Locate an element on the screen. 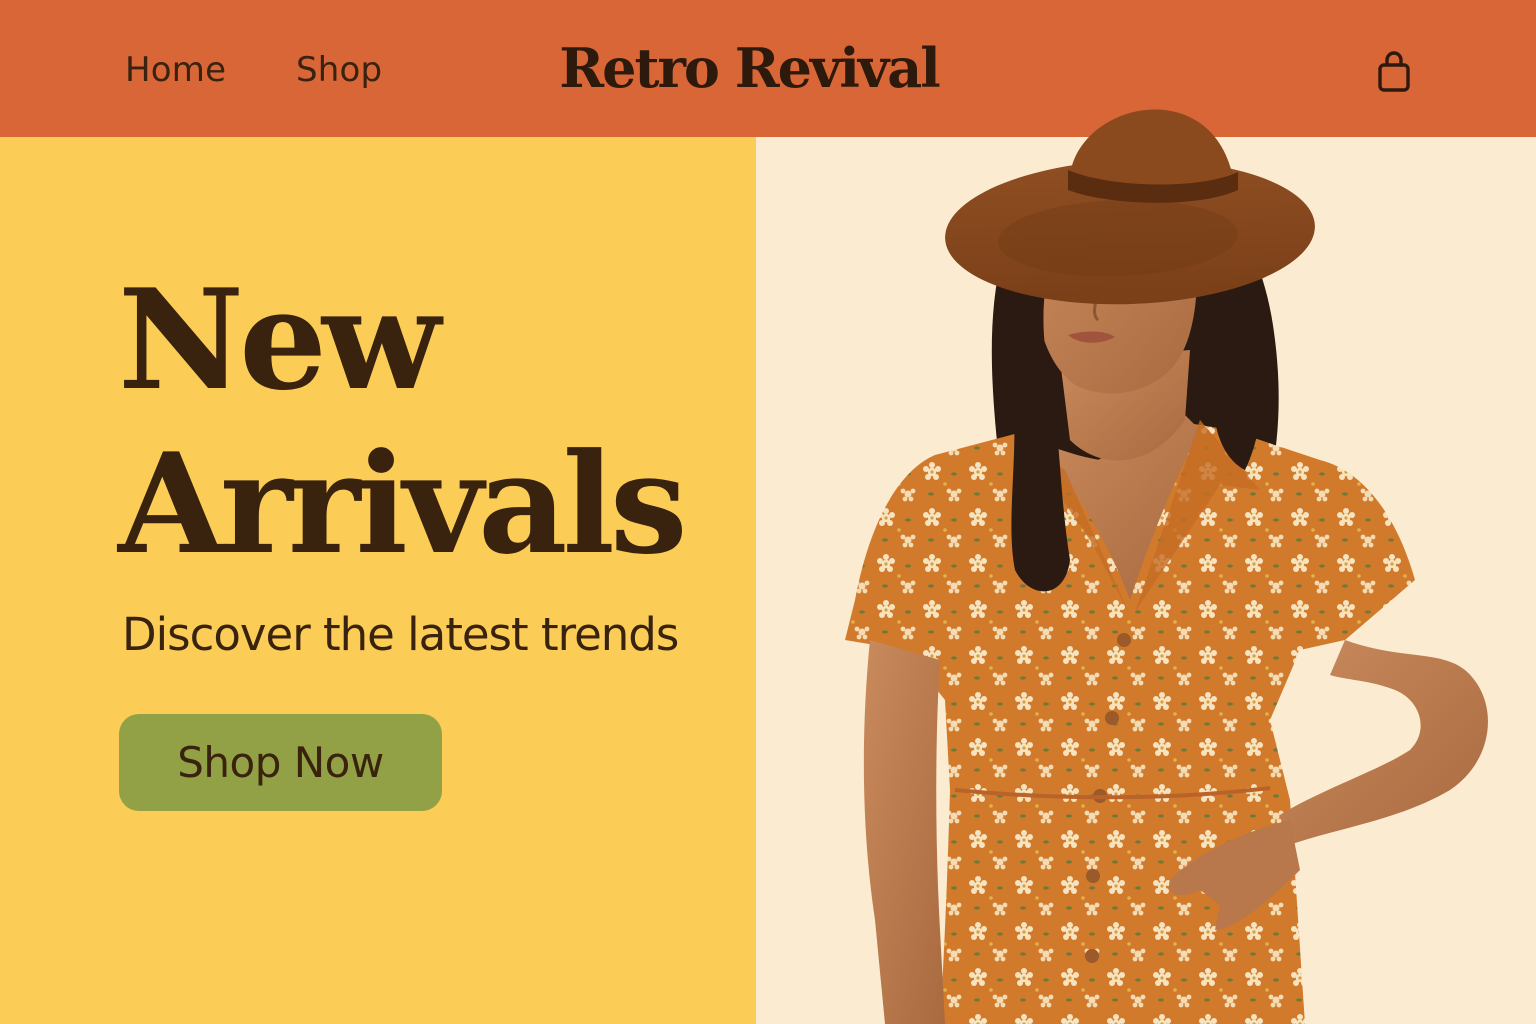 The width and height of the screenshot is (1536, 1024). headline-line-2: Arrivals is located at coordinates (403, 503).